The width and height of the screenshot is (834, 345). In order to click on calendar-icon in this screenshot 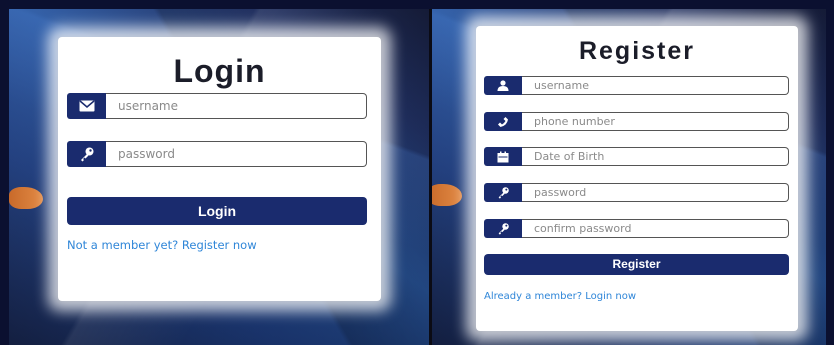, I will do `click(503, 156)`.